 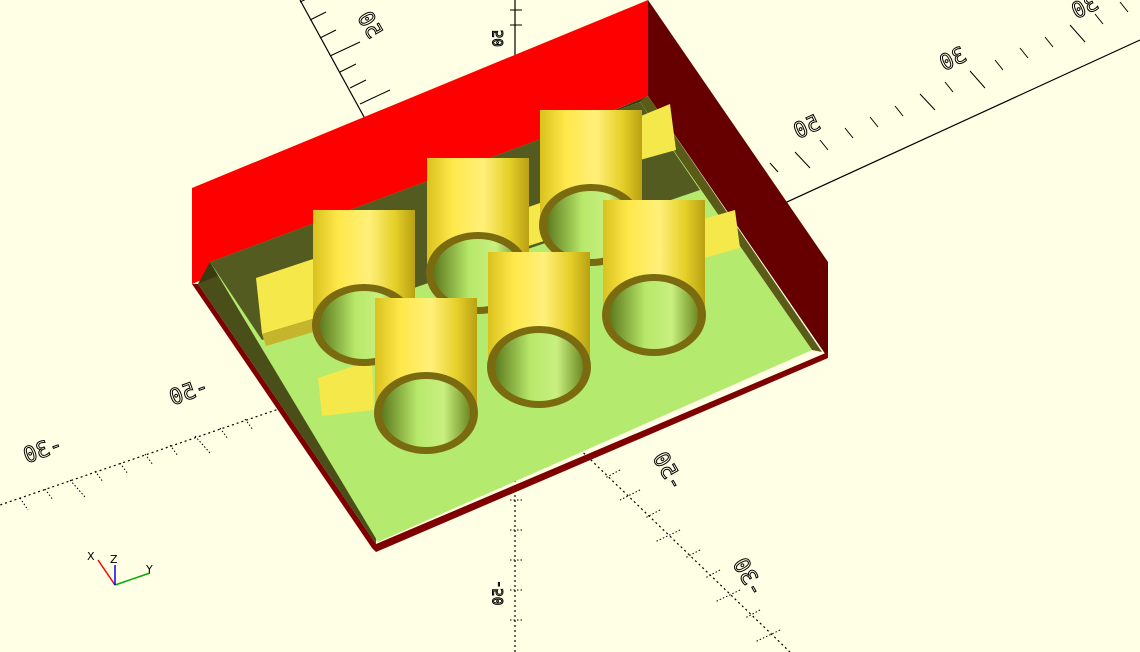 I want to click on gizmo-y-label: Y, so click(x=149, y=569).